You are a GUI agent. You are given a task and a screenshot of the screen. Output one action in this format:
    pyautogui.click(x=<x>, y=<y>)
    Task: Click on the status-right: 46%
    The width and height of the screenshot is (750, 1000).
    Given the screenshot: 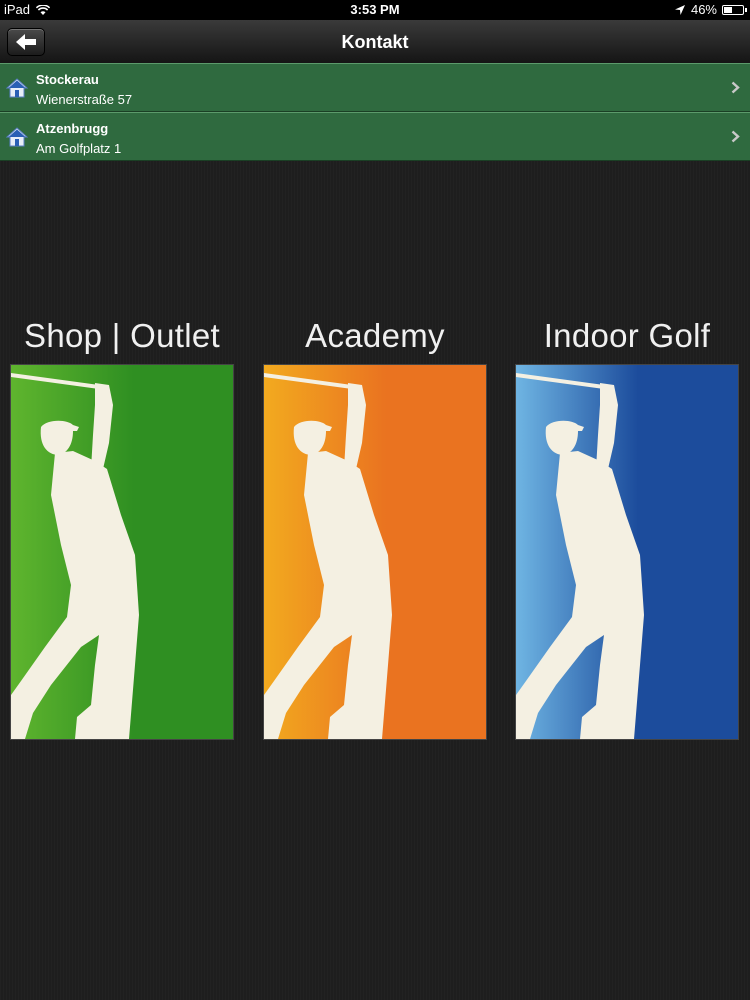 What is the action you would take?
    pyautogui.click(x=710, y=10)
    